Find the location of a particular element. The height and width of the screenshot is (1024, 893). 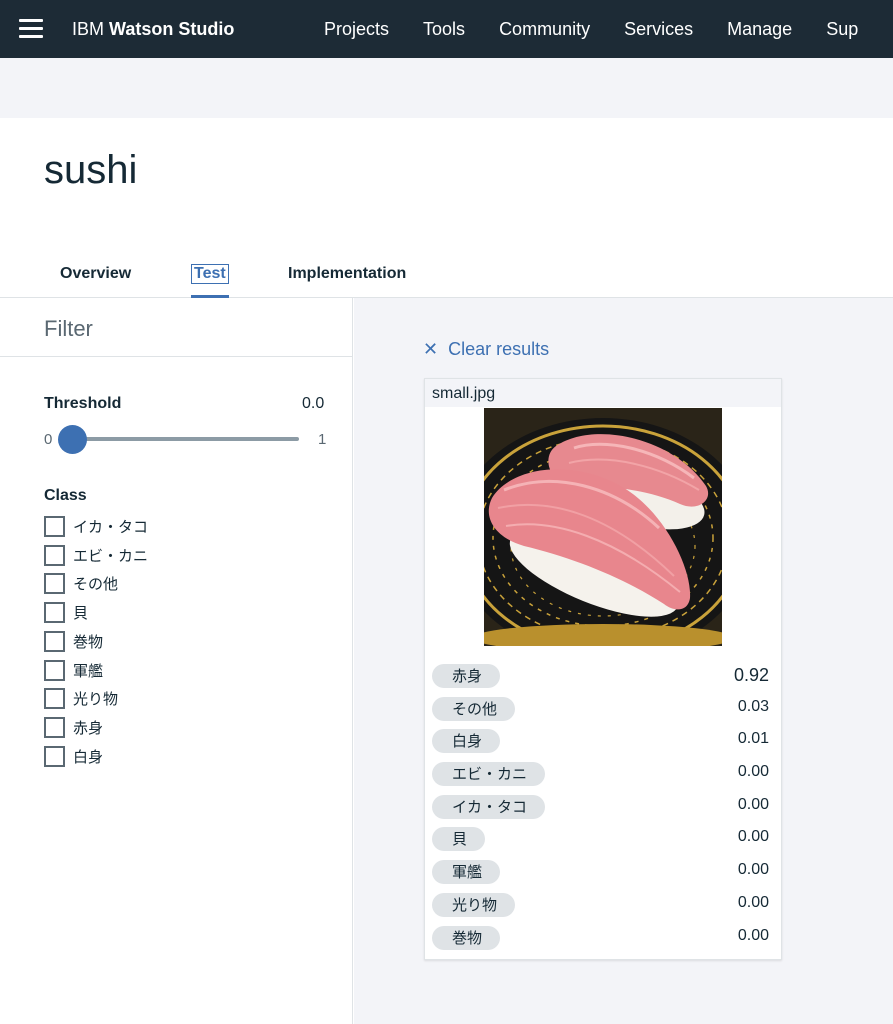

nav-link-manage: Manage is located at coordinates (759, 29).